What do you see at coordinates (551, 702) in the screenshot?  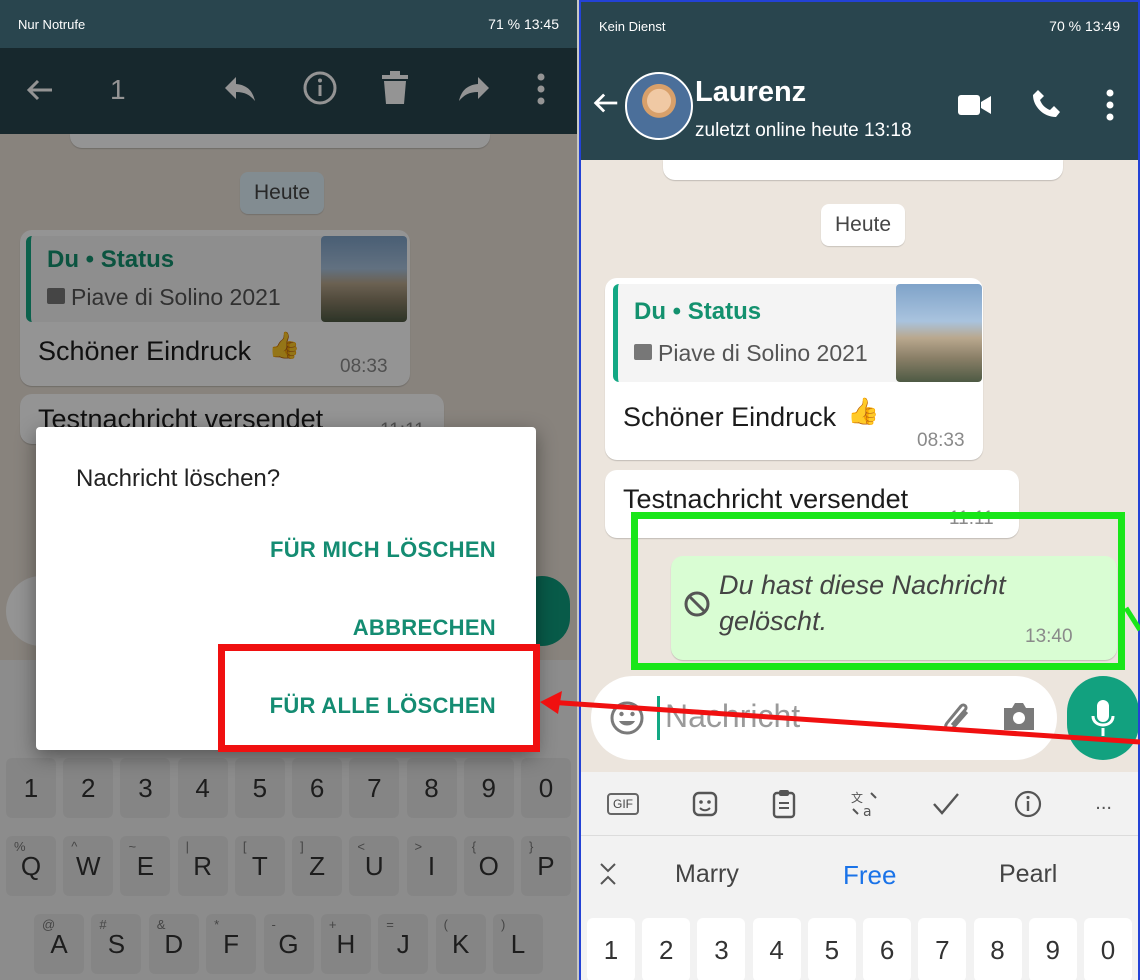 I see `red-arrow-head` at bounding box center [551, 702].